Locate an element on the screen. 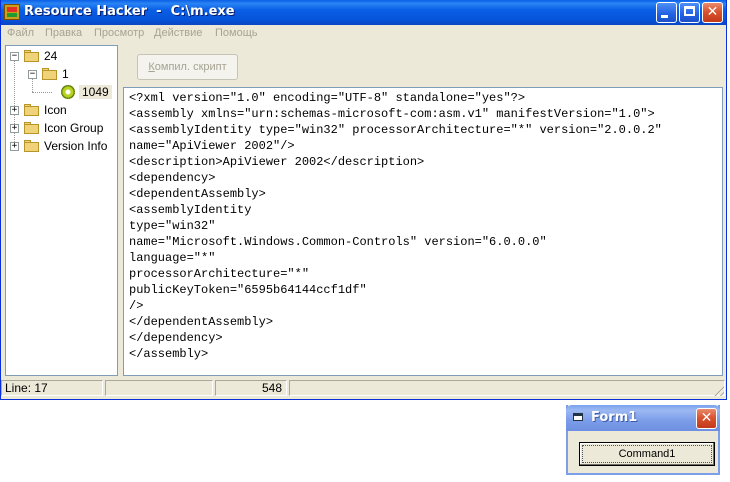 The image size is (730, 482). compile-script-button: Компил. скрипт is located at coordinates (187, 67).